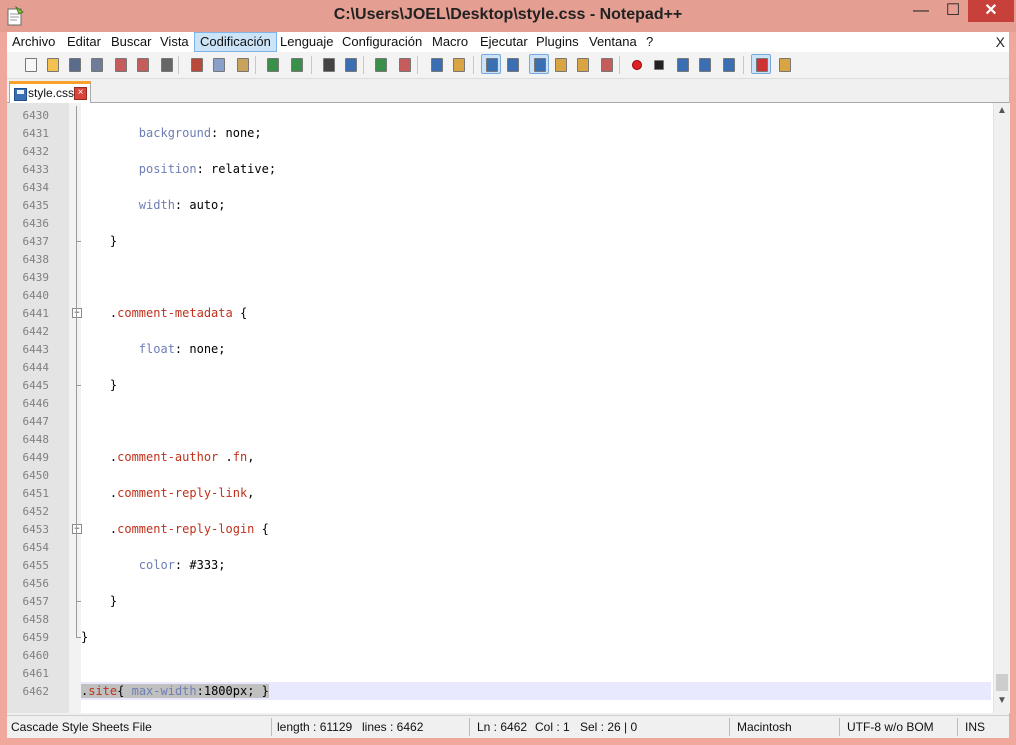  What do you see at coordinates (33, 42) in the screenshot?
I see `menu-archivo: Archivo` at bounding box center [33, 42].